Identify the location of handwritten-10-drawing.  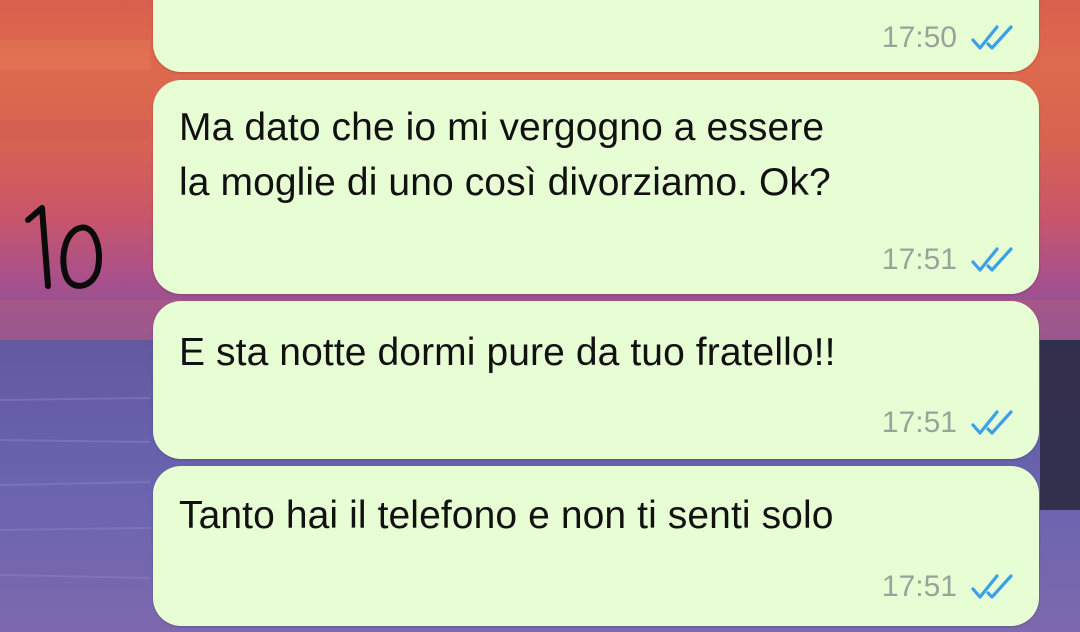
(63, 247).